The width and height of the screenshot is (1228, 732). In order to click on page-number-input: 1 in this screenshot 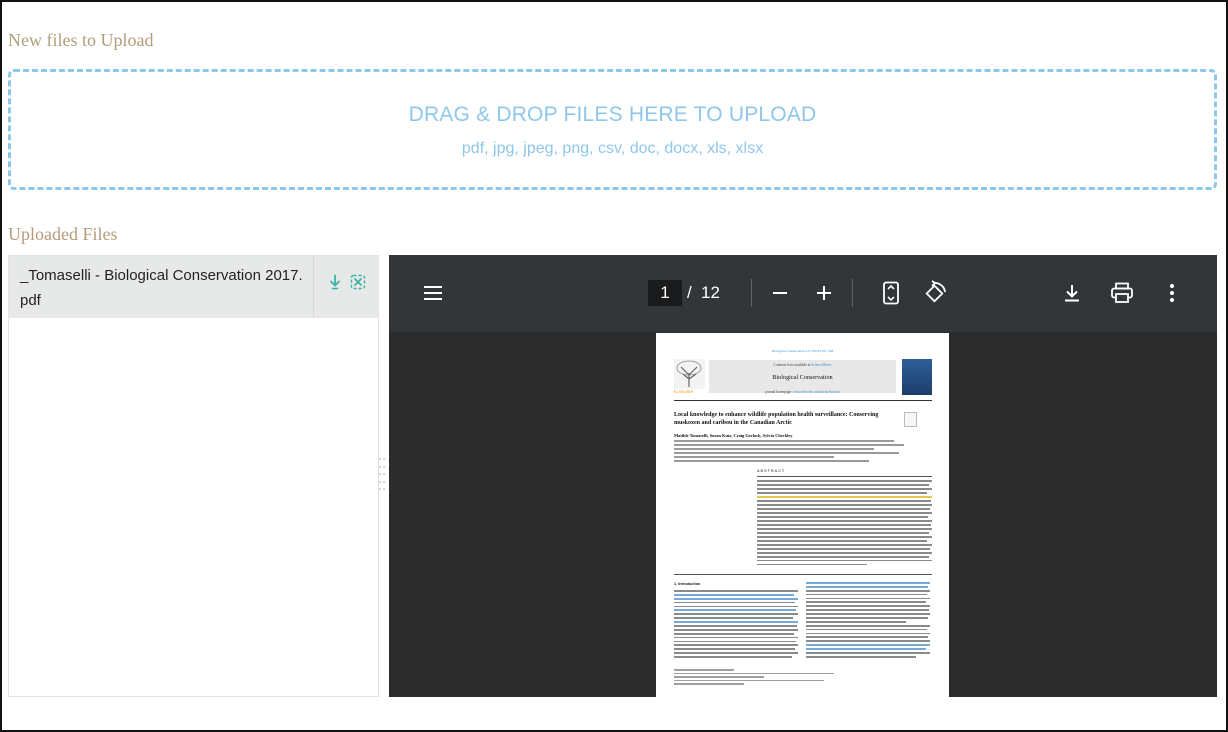, I will do `click(665, 293)`.